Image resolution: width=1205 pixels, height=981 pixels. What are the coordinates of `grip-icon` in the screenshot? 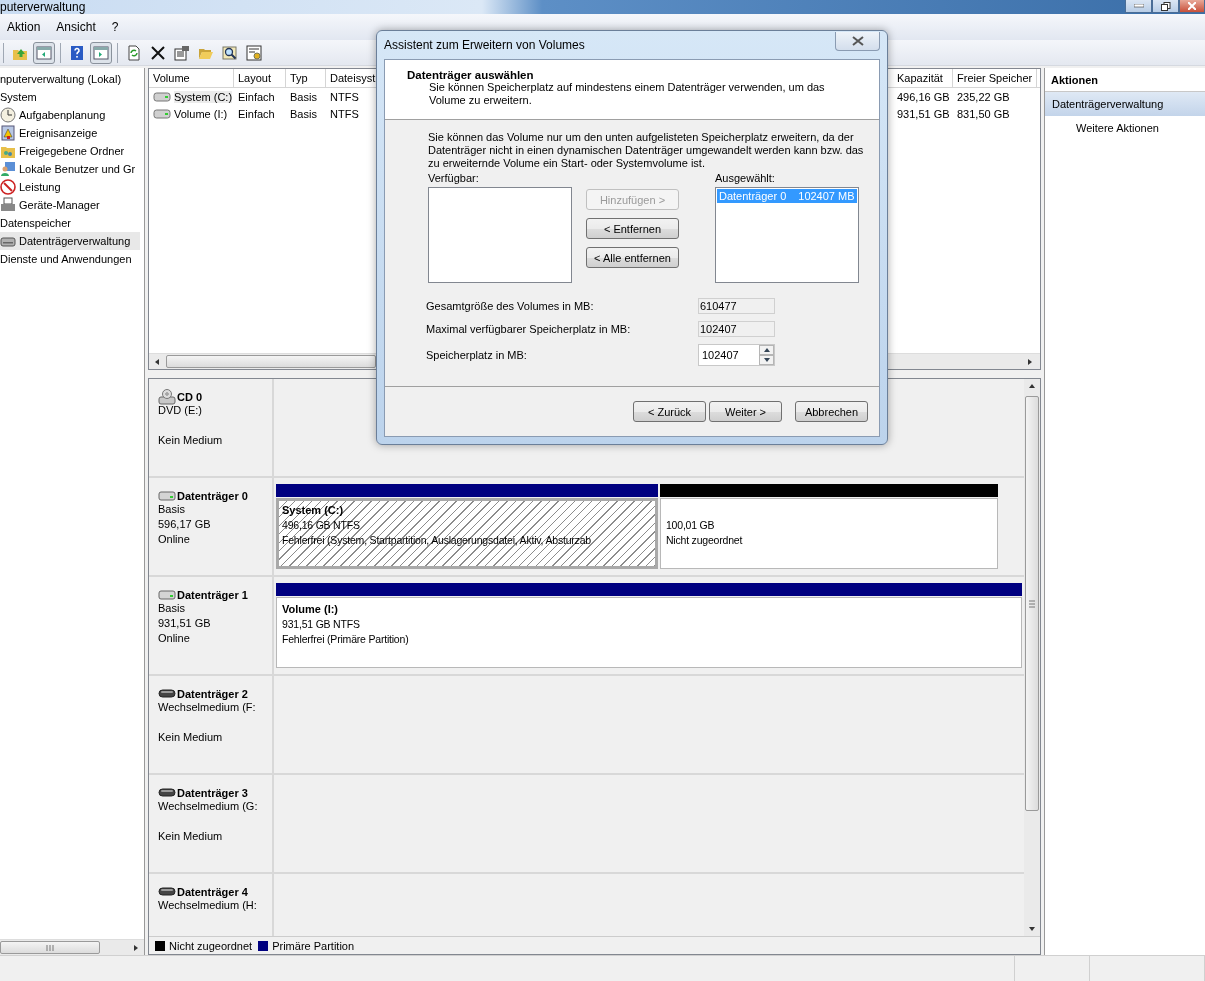 It's located at (1032, 603).